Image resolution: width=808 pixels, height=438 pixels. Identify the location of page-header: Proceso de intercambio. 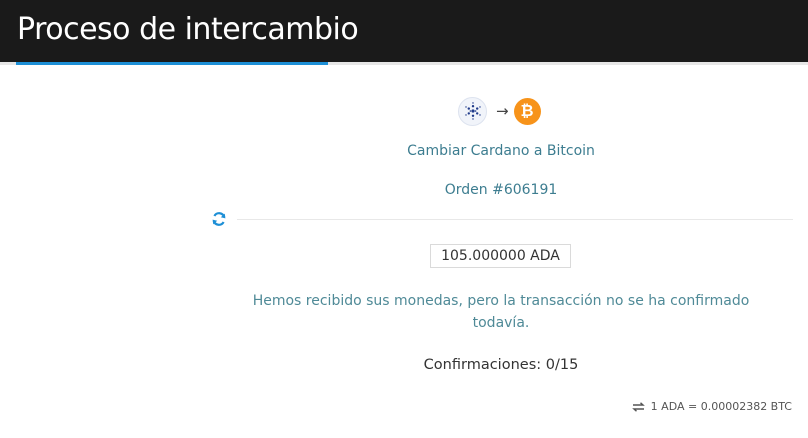
(404, 31).